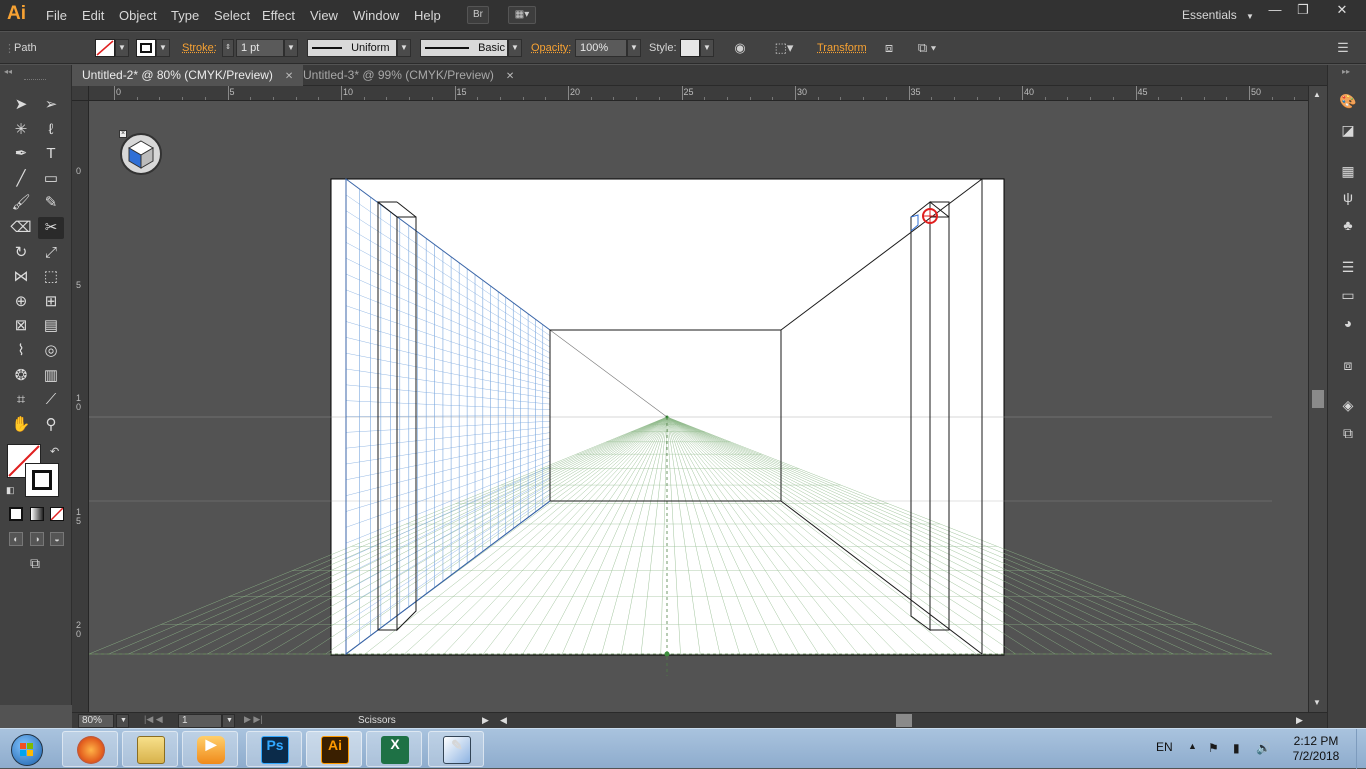 This screenshot has height=769, width=1366. I want to click on scroll-up-icon: ▲, so click(1317, 94).